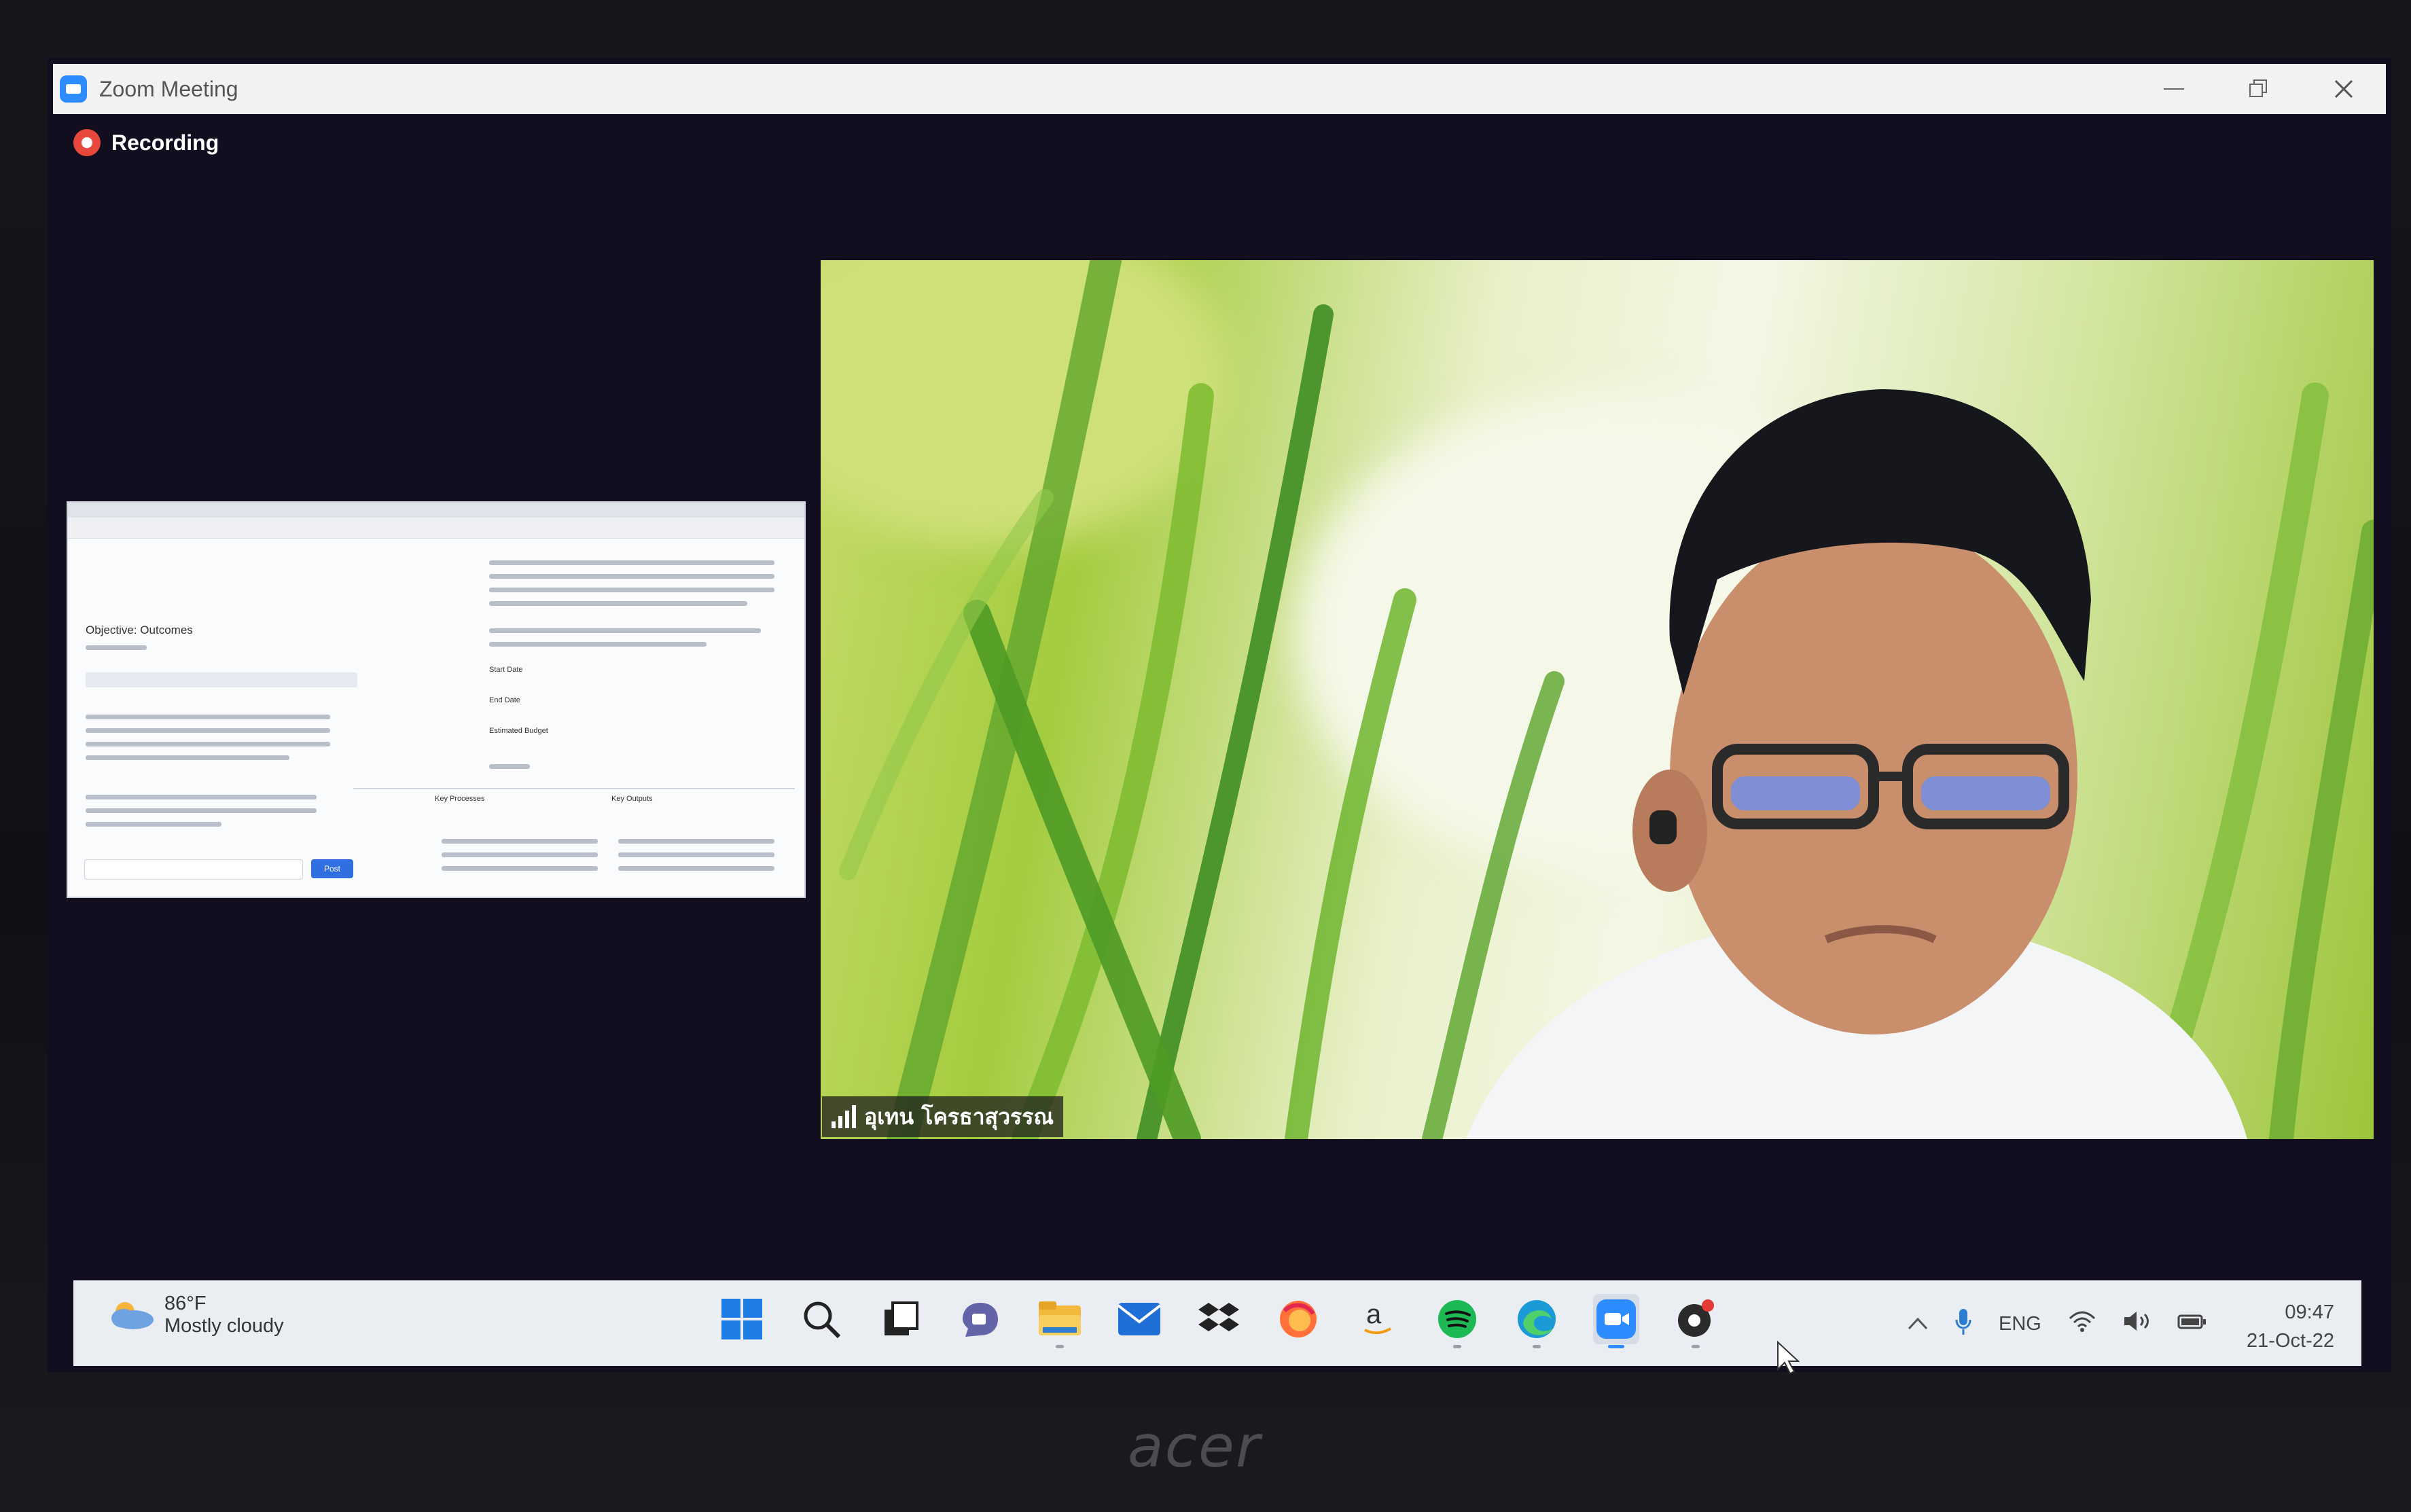  Describe the element at coordinates (1616, 1321) in the screenshot. I see `zoom-icon` at that location.